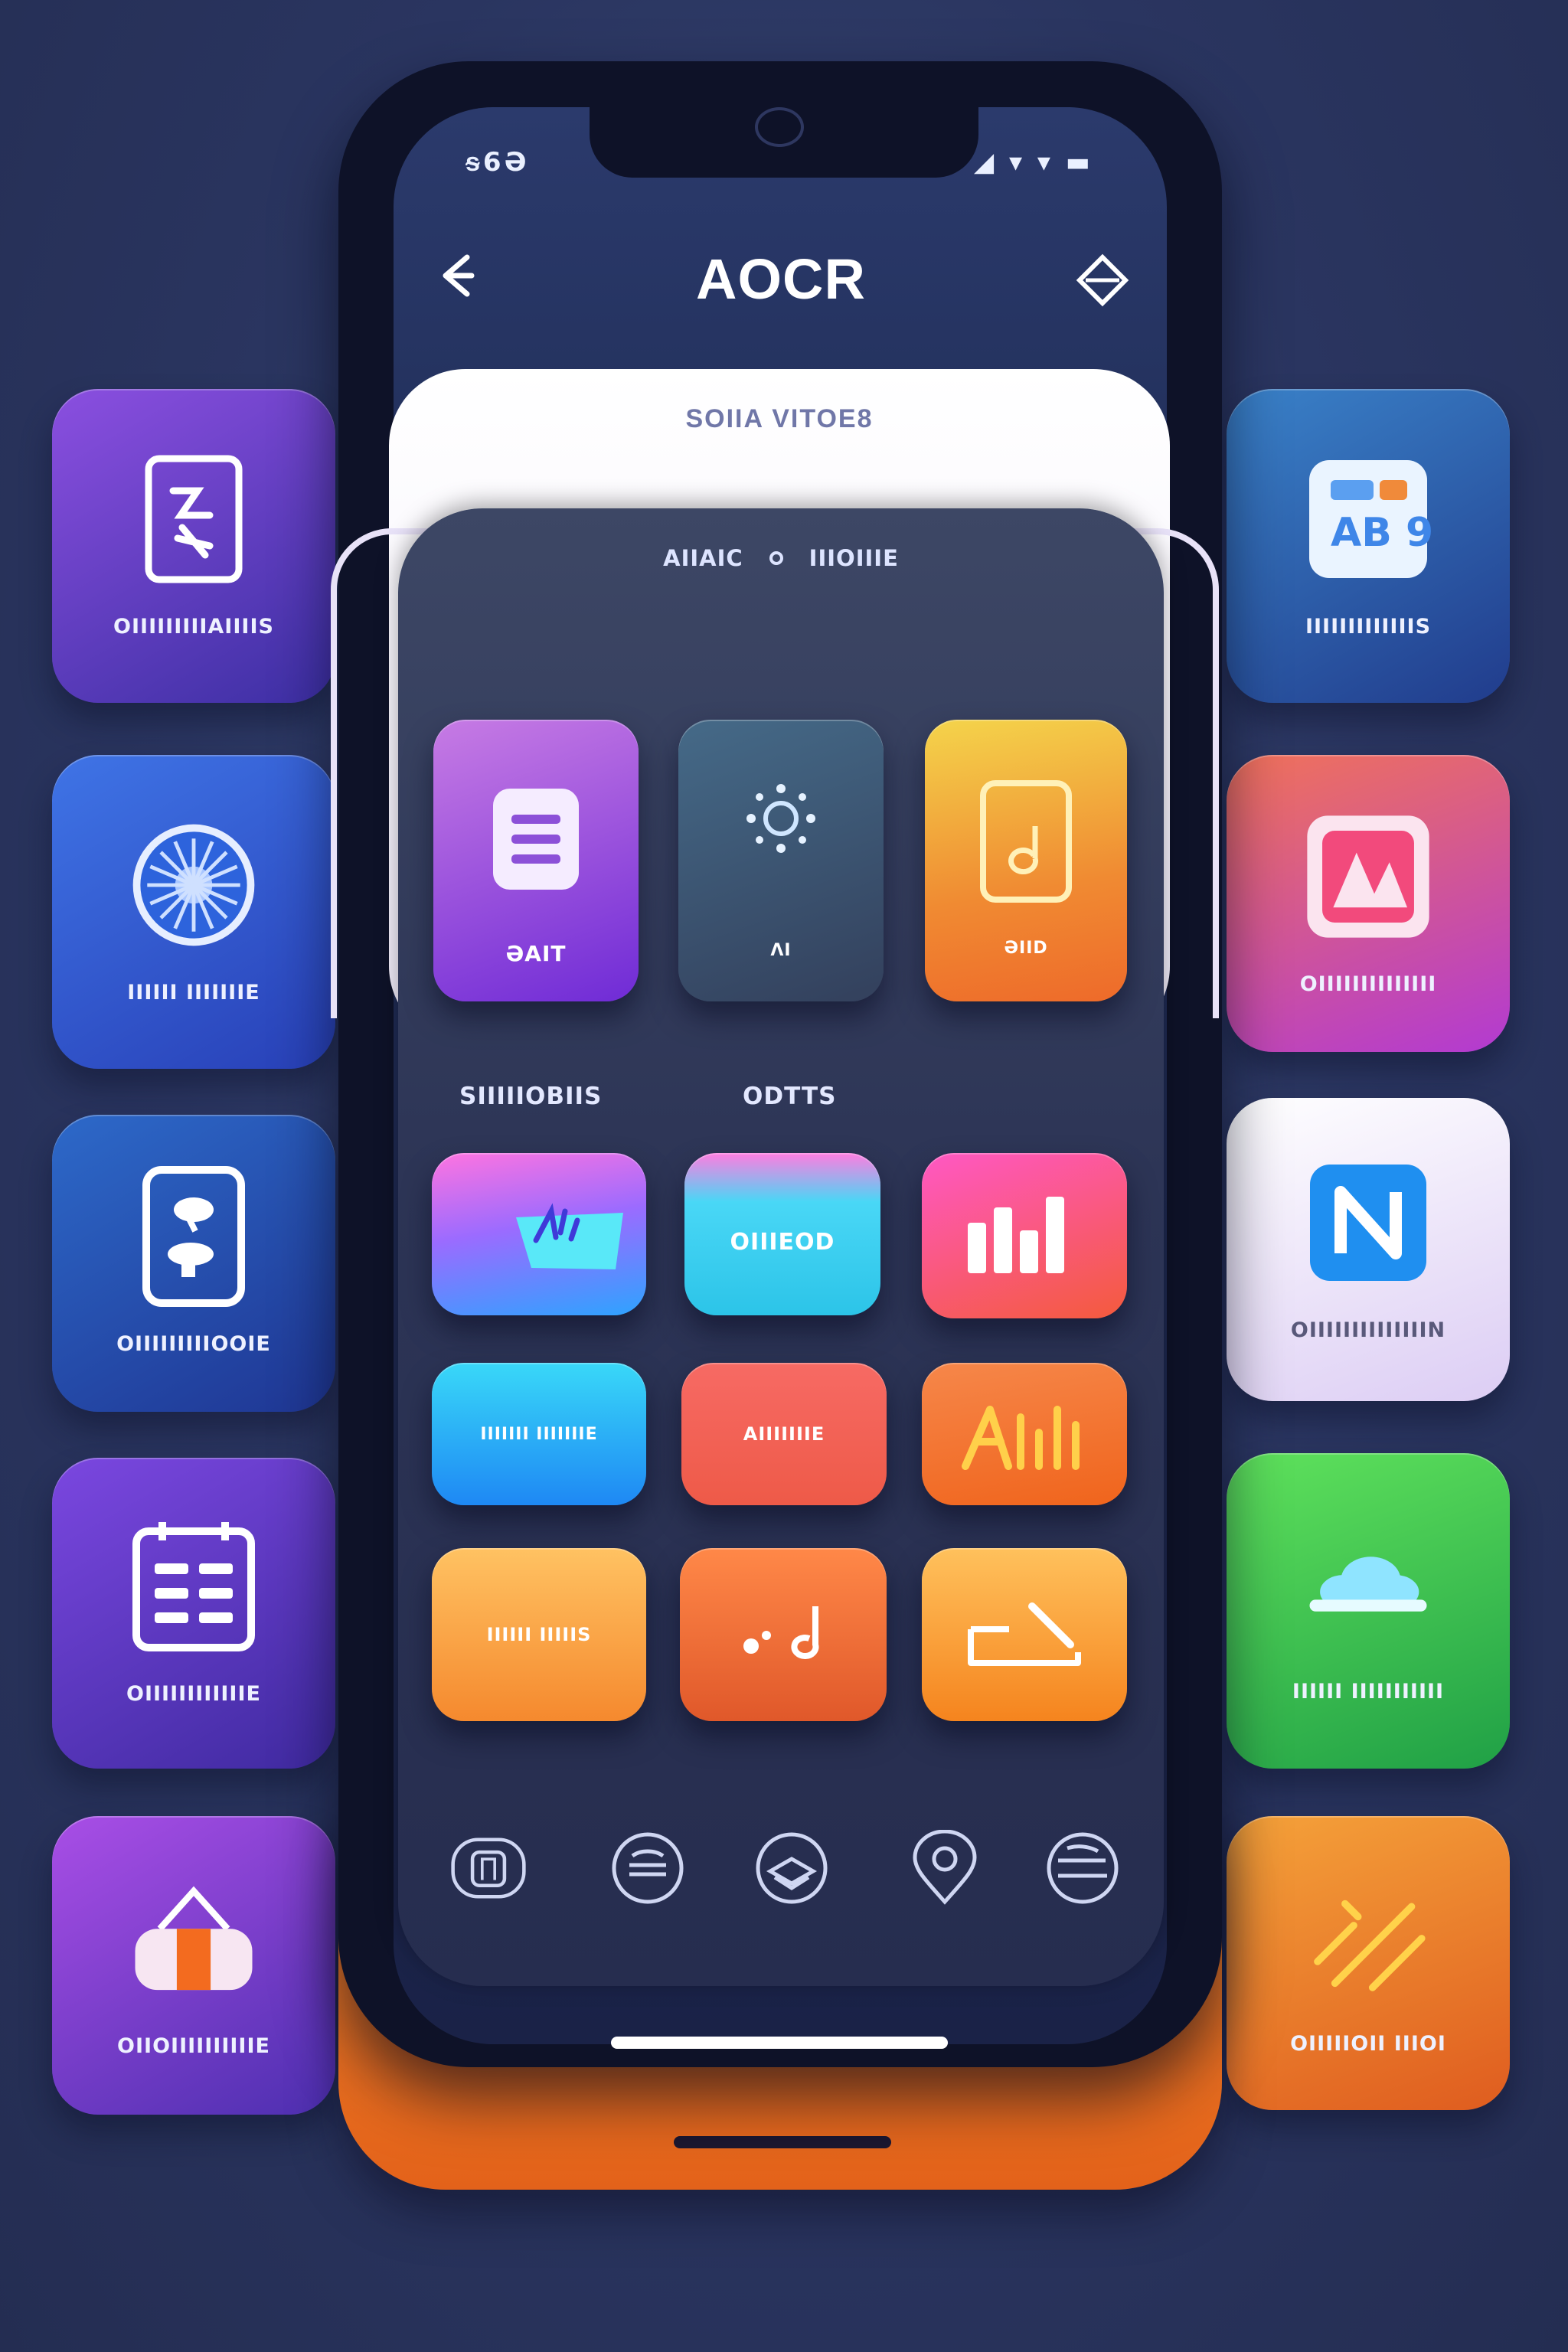  I want to click on nav-location, so click(944, 1868).